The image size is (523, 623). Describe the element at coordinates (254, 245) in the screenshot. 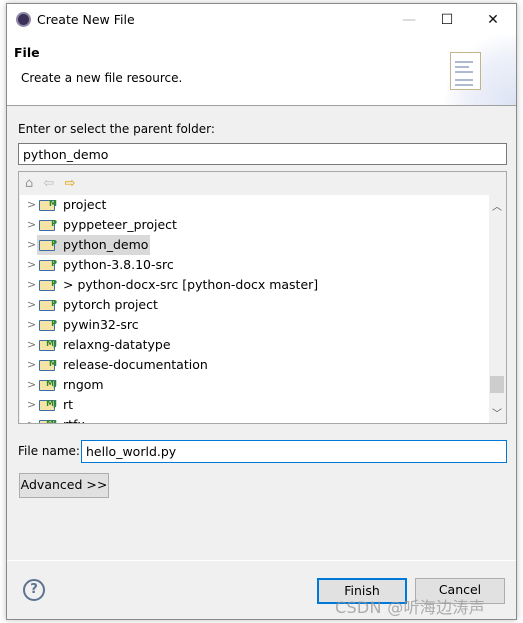

I see `tree-item: > Ppython_demo` at that location.